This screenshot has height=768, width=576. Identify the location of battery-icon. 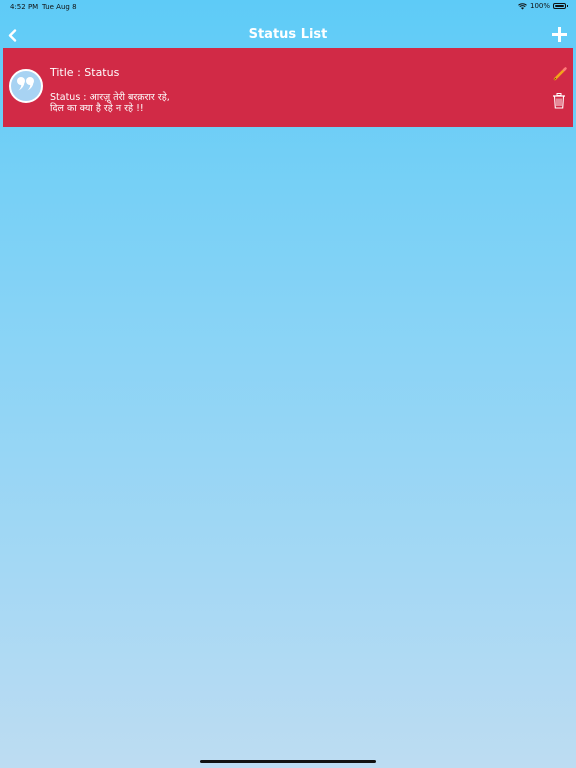
(560, 6).